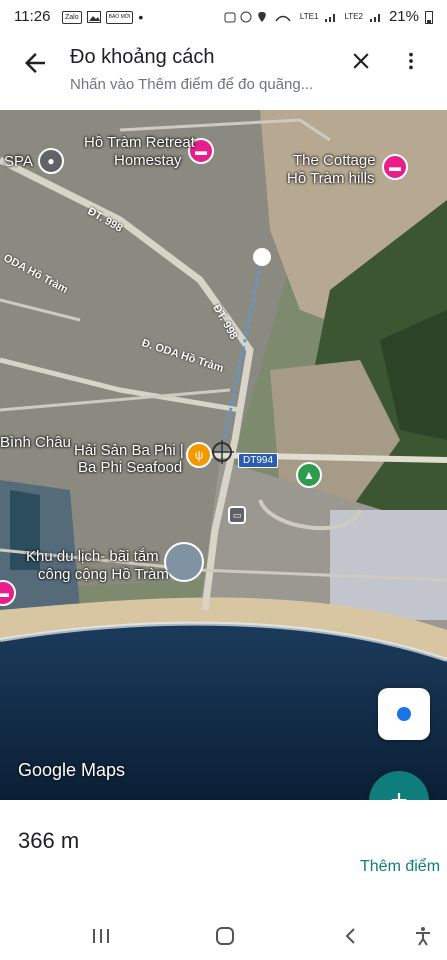 Image resolution: width=447 pixels, height=960 pixels. I want to click on bus-stop-pin: ▭, so click(237, 515).